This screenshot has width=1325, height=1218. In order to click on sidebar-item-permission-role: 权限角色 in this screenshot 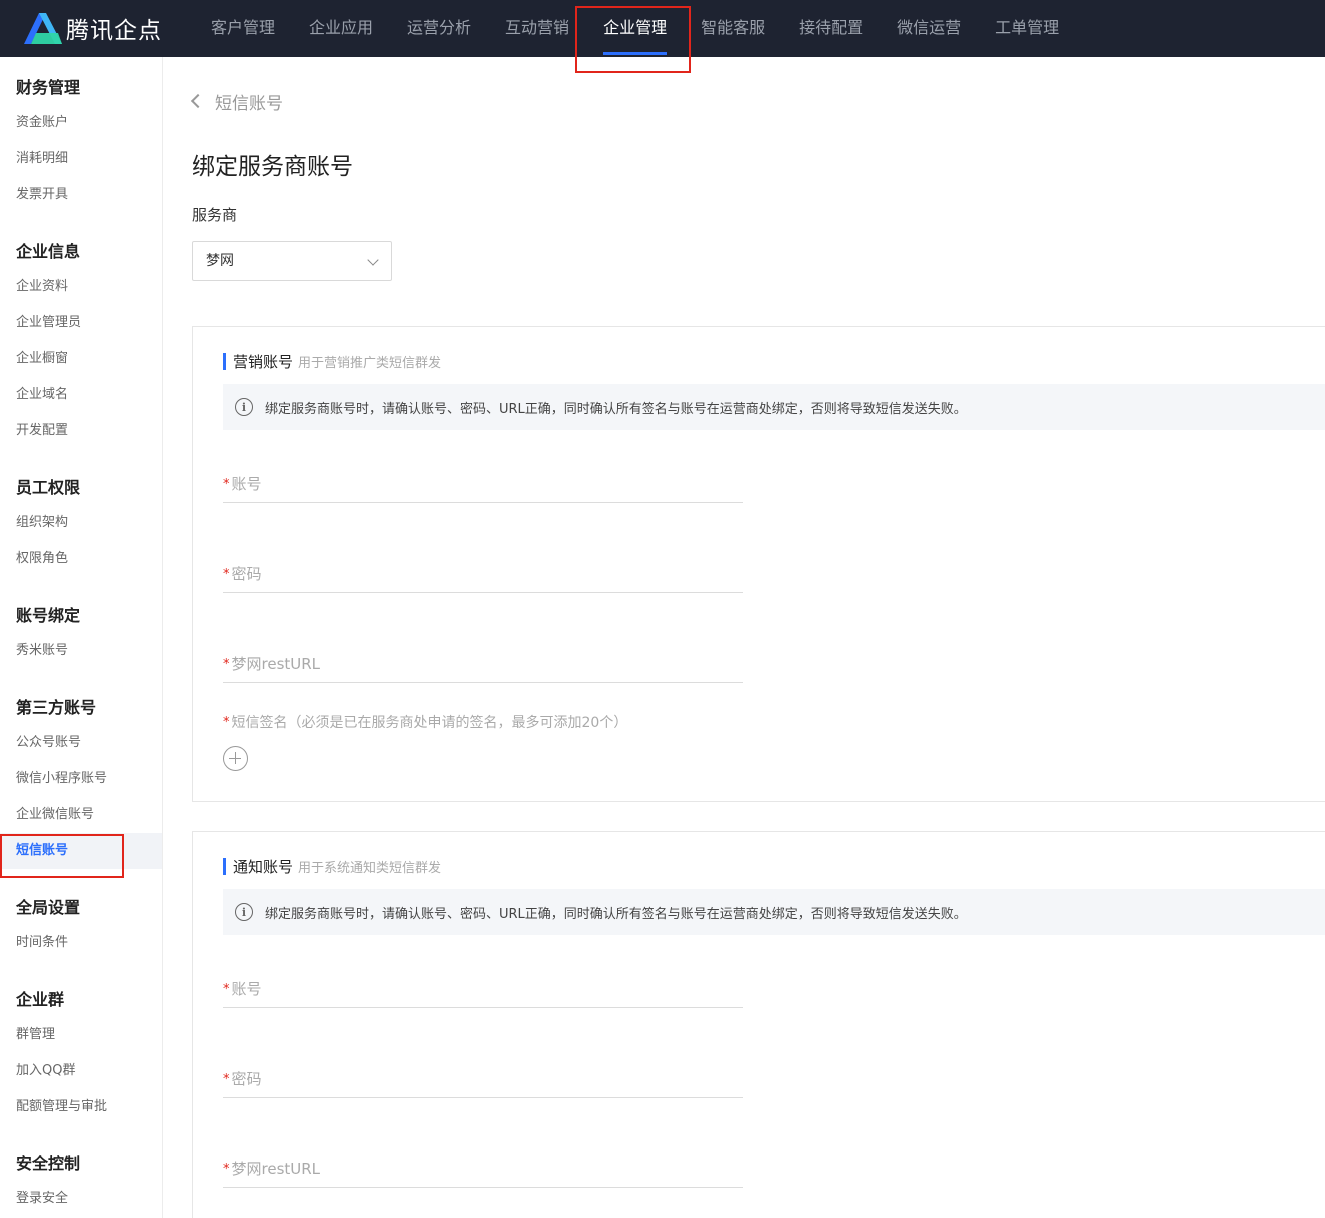, I will do `click(81, 559)`.